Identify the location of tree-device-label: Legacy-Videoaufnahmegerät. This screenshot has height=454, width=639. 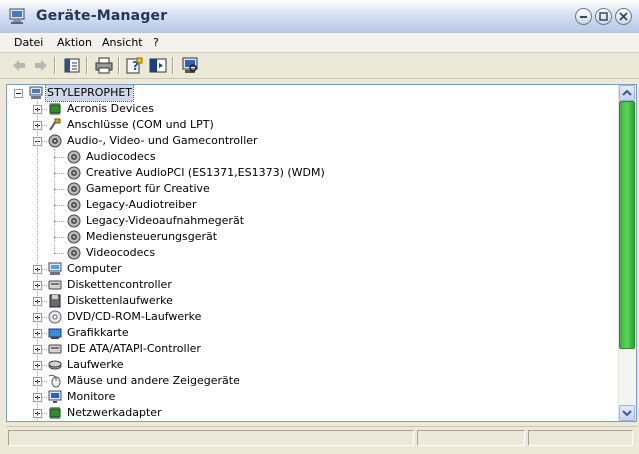
(165, 220).